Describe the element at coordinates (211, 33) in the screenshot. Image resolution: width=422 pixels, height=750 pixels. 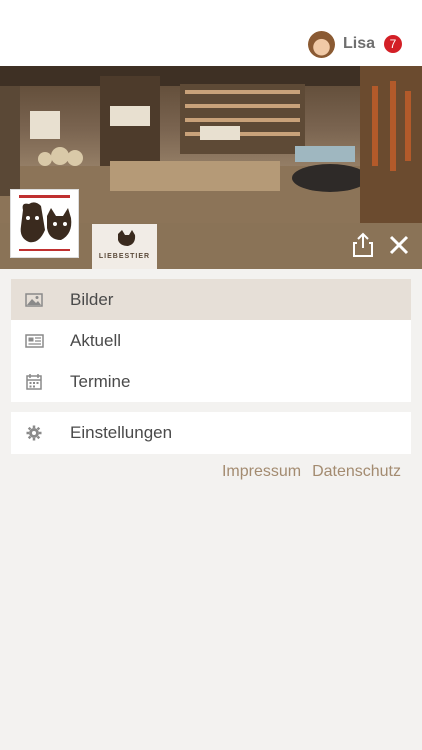
I see `top-bar: Lisa 7` at that location.